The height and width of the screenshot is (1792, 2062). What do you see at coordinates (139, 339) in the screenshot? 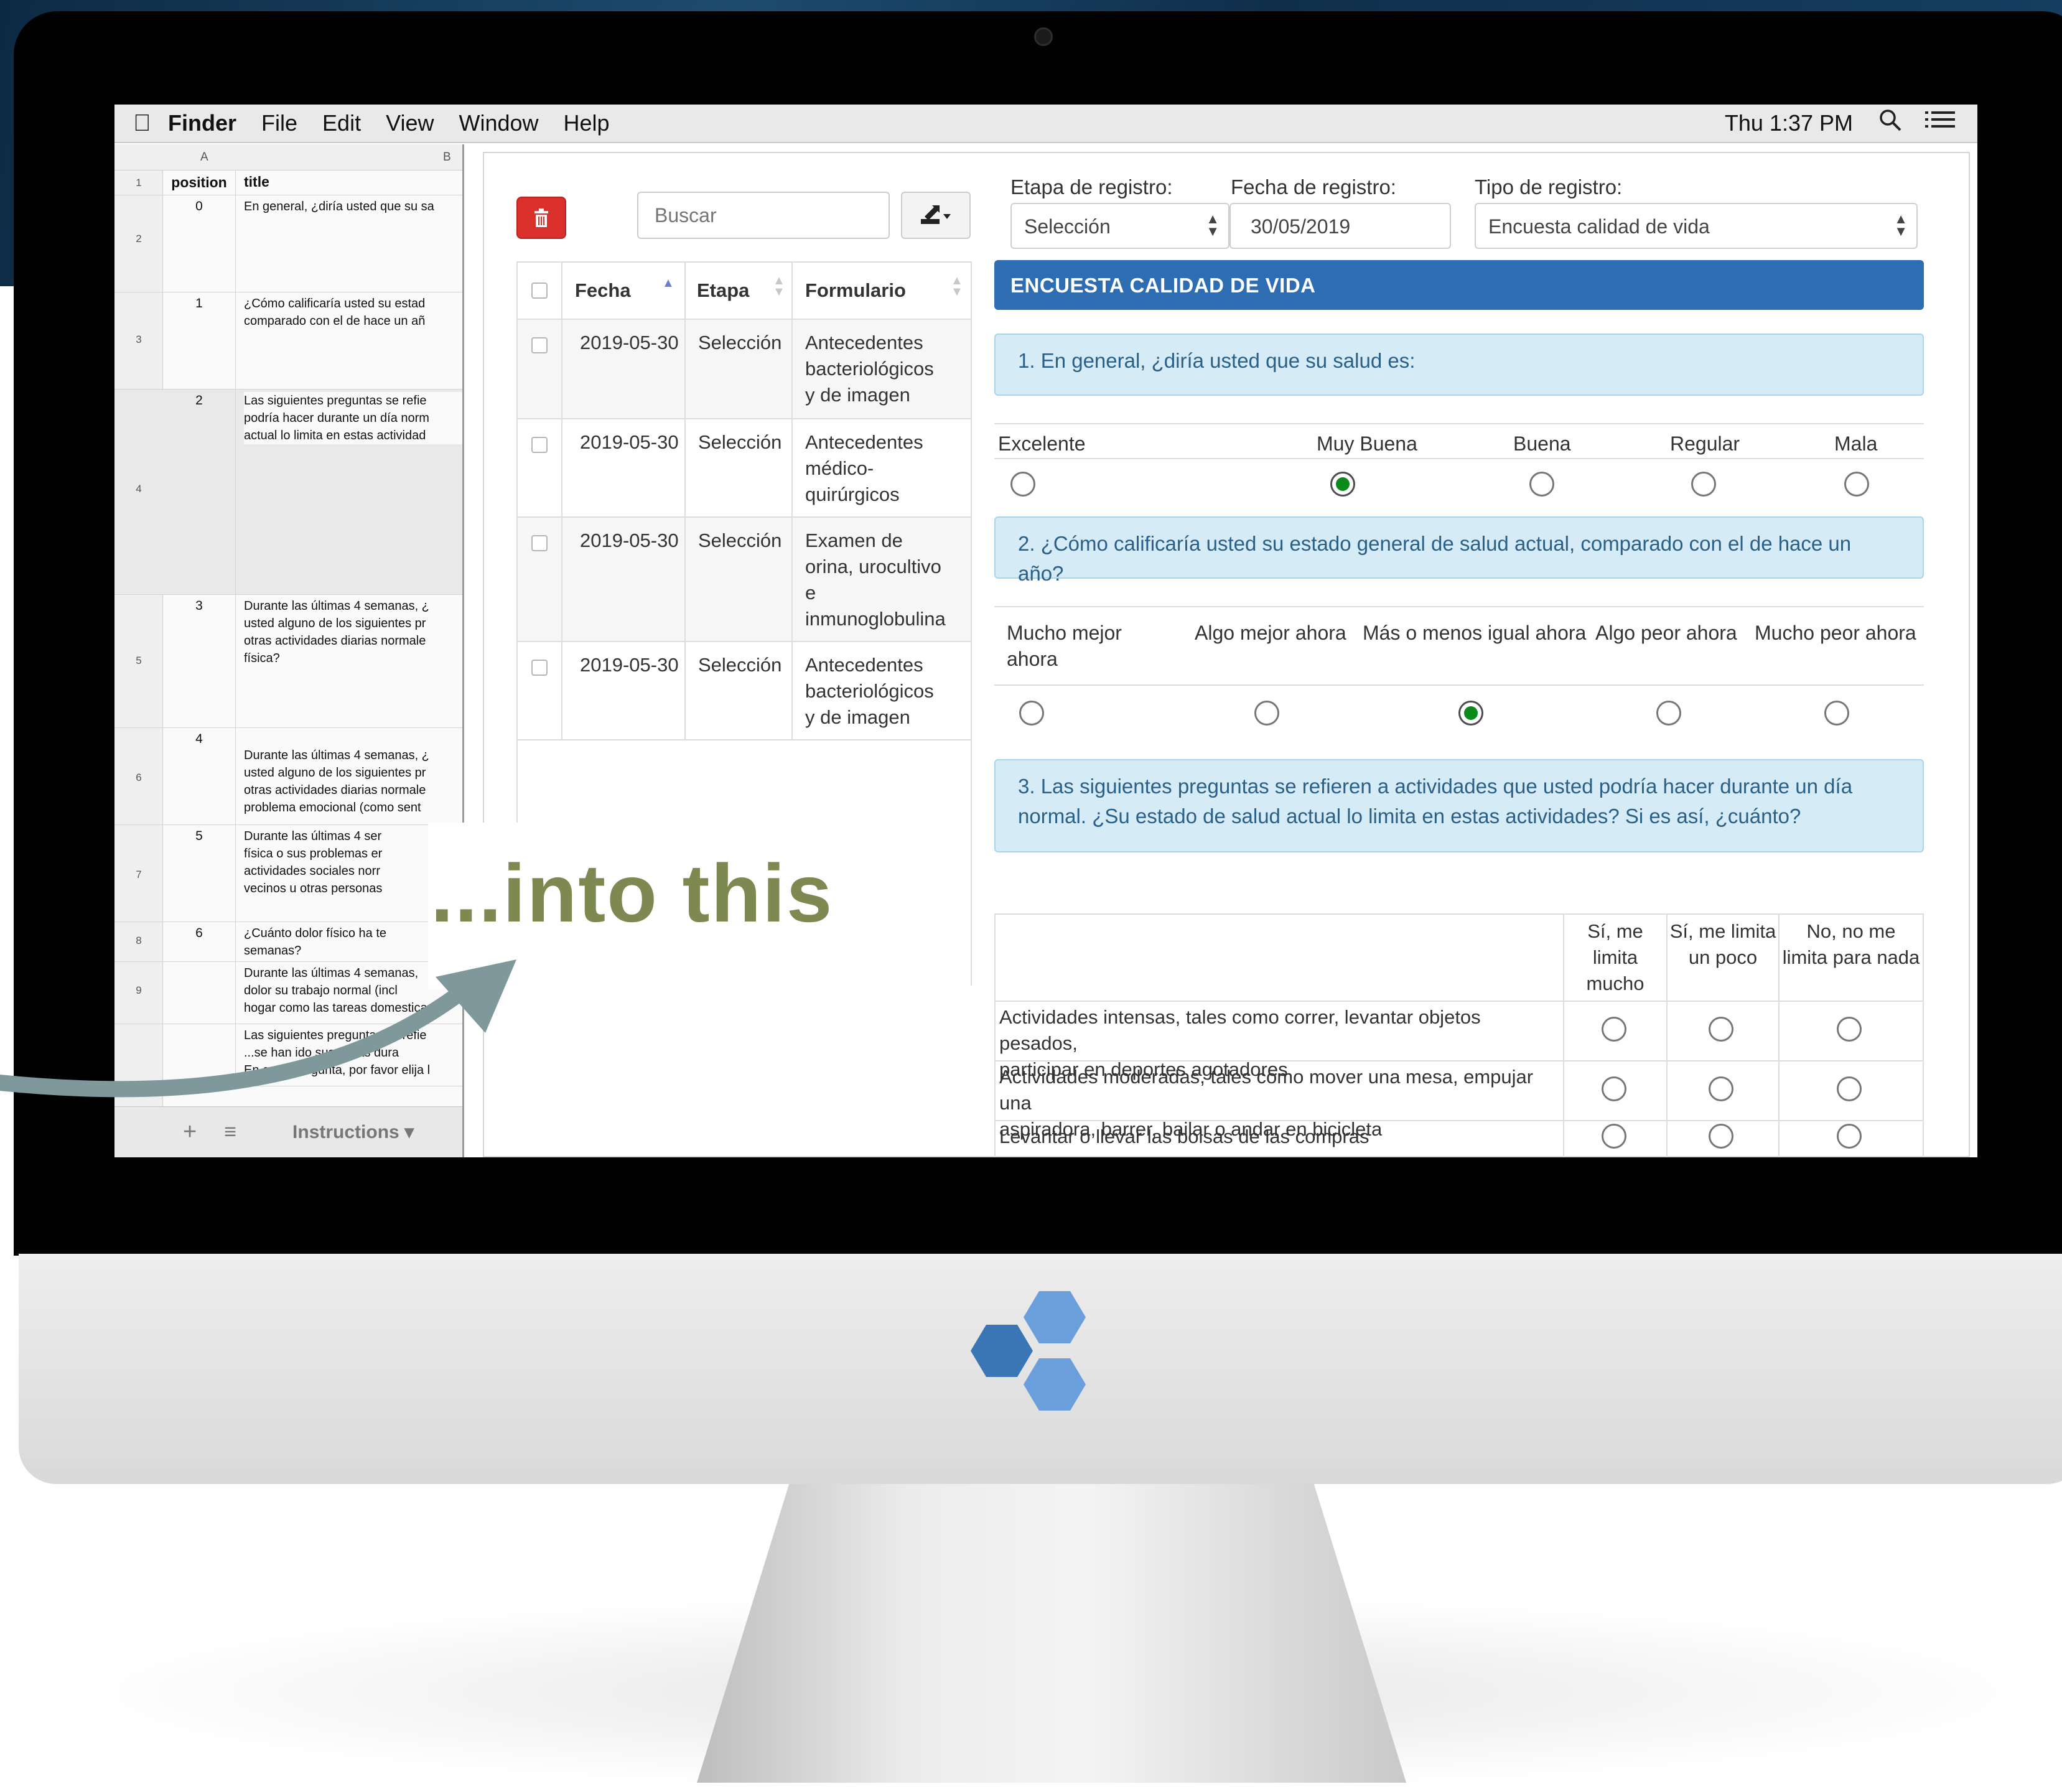
I see `row-number: 3` at bounding box center [139, 339].